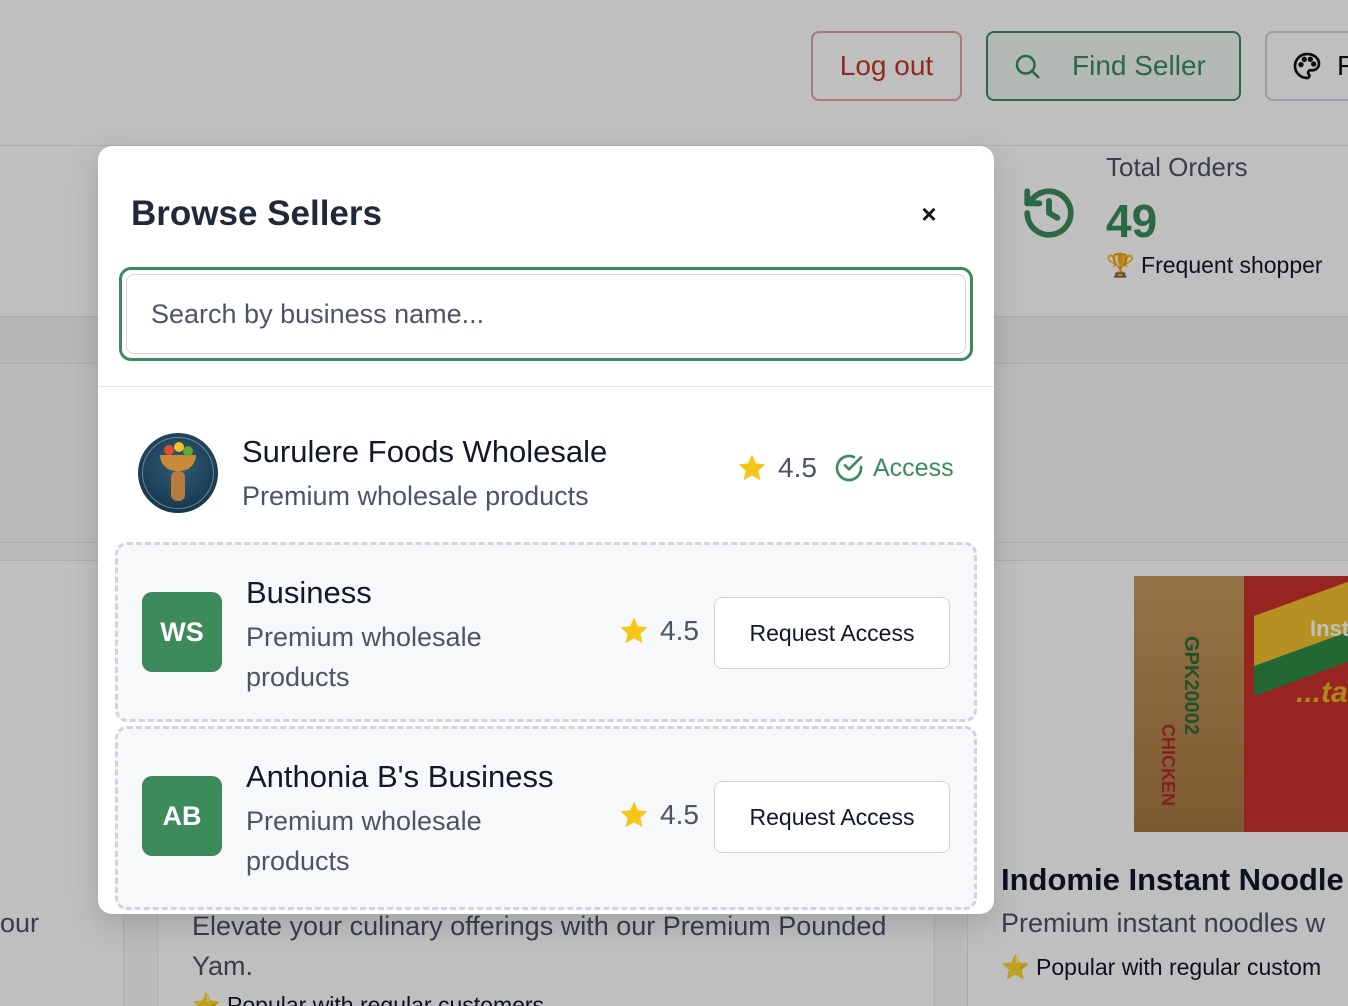  What do you see at coordinates (913, 467) in the screenshot?
I see `access-label: Access` at bounding box center [913, 467].